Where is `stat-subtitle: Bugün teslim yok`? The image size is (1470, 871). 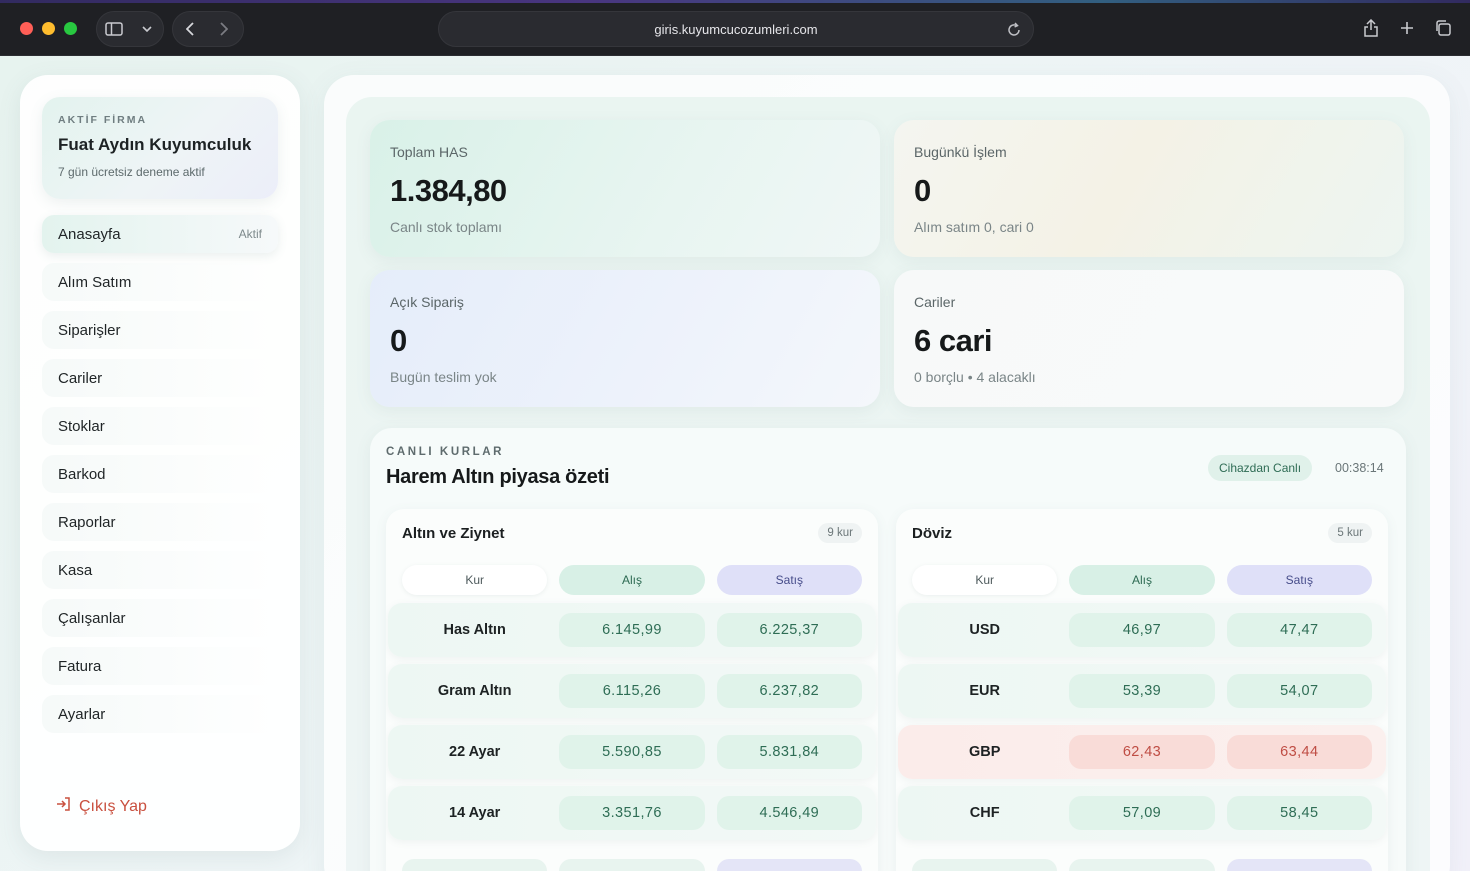
stat-subtitle: Bugün teslim yok is located at coordinates (443, 377).